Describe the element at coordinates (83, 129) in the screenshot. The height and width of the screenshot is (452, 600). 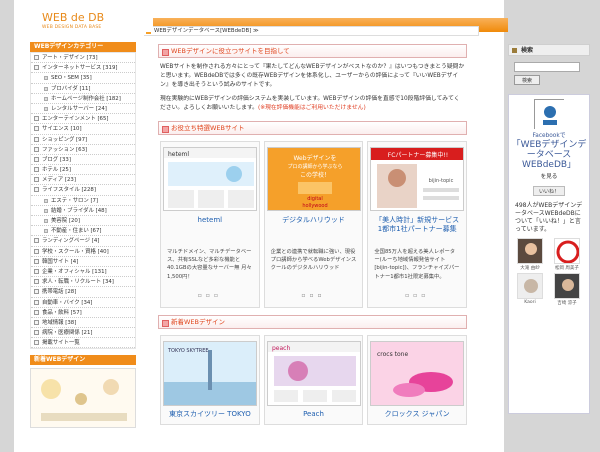
I see `category-item: サイエンス [10]` at that location.